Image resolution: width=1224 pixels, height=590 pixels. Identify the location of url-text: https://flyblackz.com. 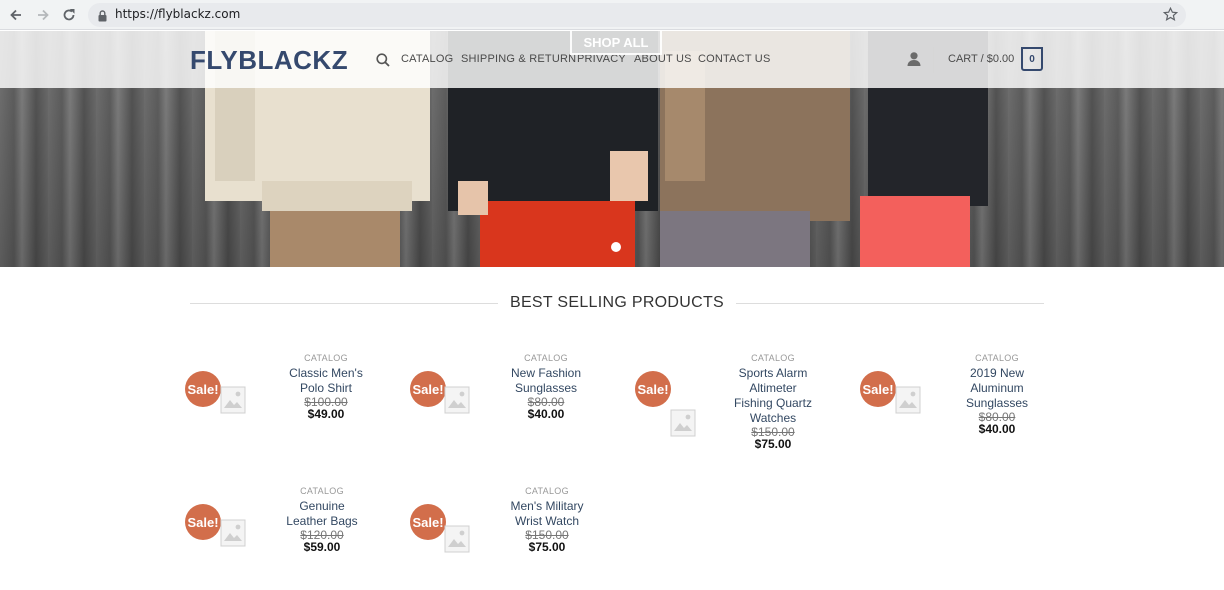
(178, 14).